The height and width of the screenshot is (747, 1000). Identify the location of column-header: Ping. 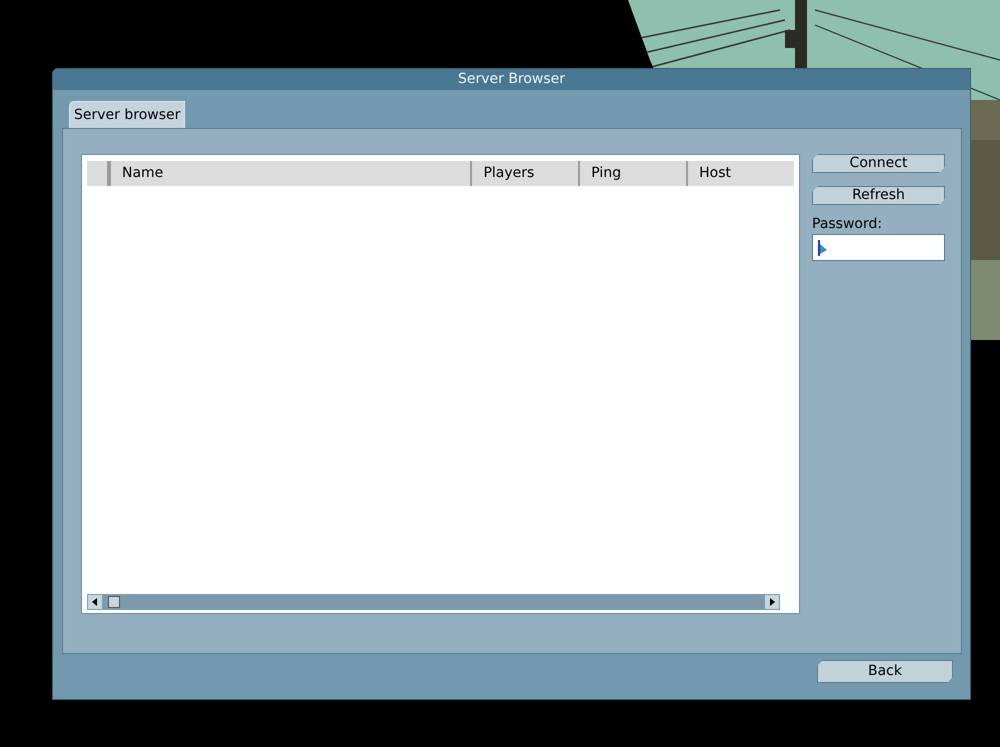
(632, 173).